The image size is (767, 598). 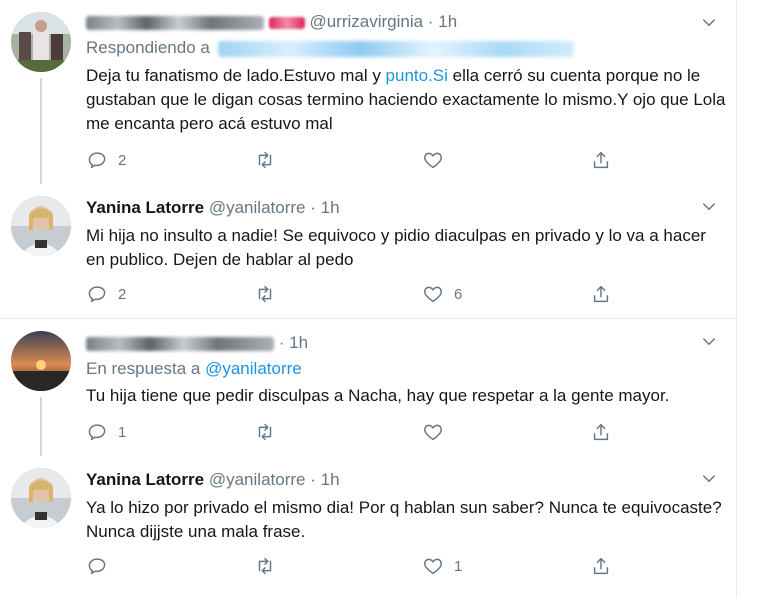 What do you see at coordinates (194, 368) in the screenshot?
I see `replying-to: En respuesta a @yanilatorre` at bounding box center [194, 368].